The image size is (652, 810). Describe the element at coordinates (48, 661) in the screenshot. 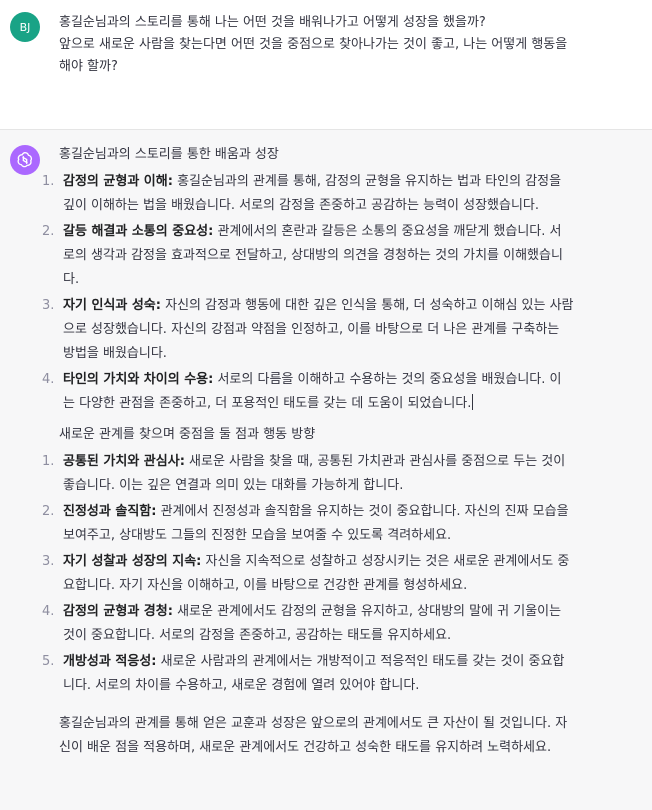

I see `list-number: 5.` at that location.